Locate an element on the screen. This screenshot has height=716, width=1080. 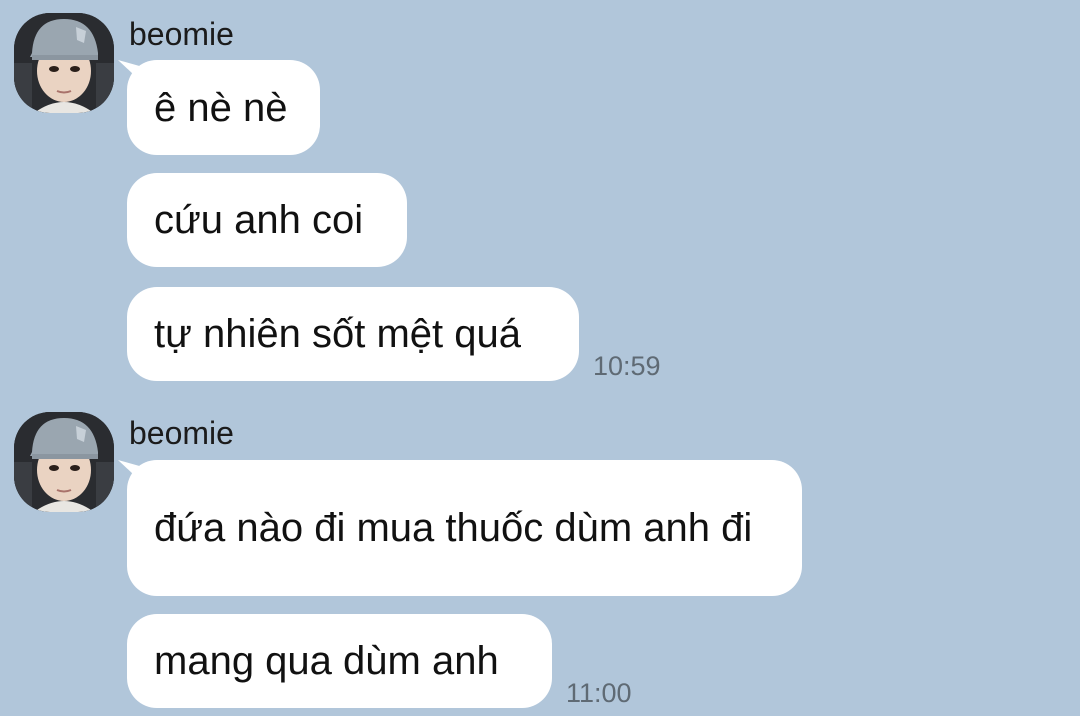
message-bubble: cứu anh coi is located at coordinates (267, 220).